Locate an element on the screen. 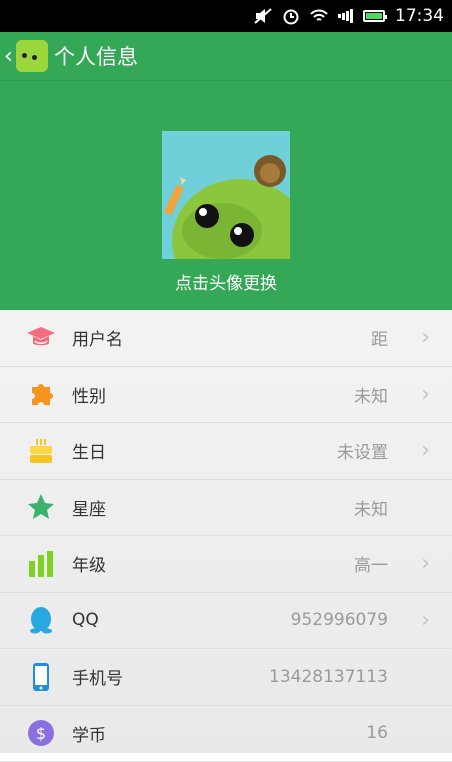 This screenshot has width=452, height=762. avatar is located at coordinates (226, 195).